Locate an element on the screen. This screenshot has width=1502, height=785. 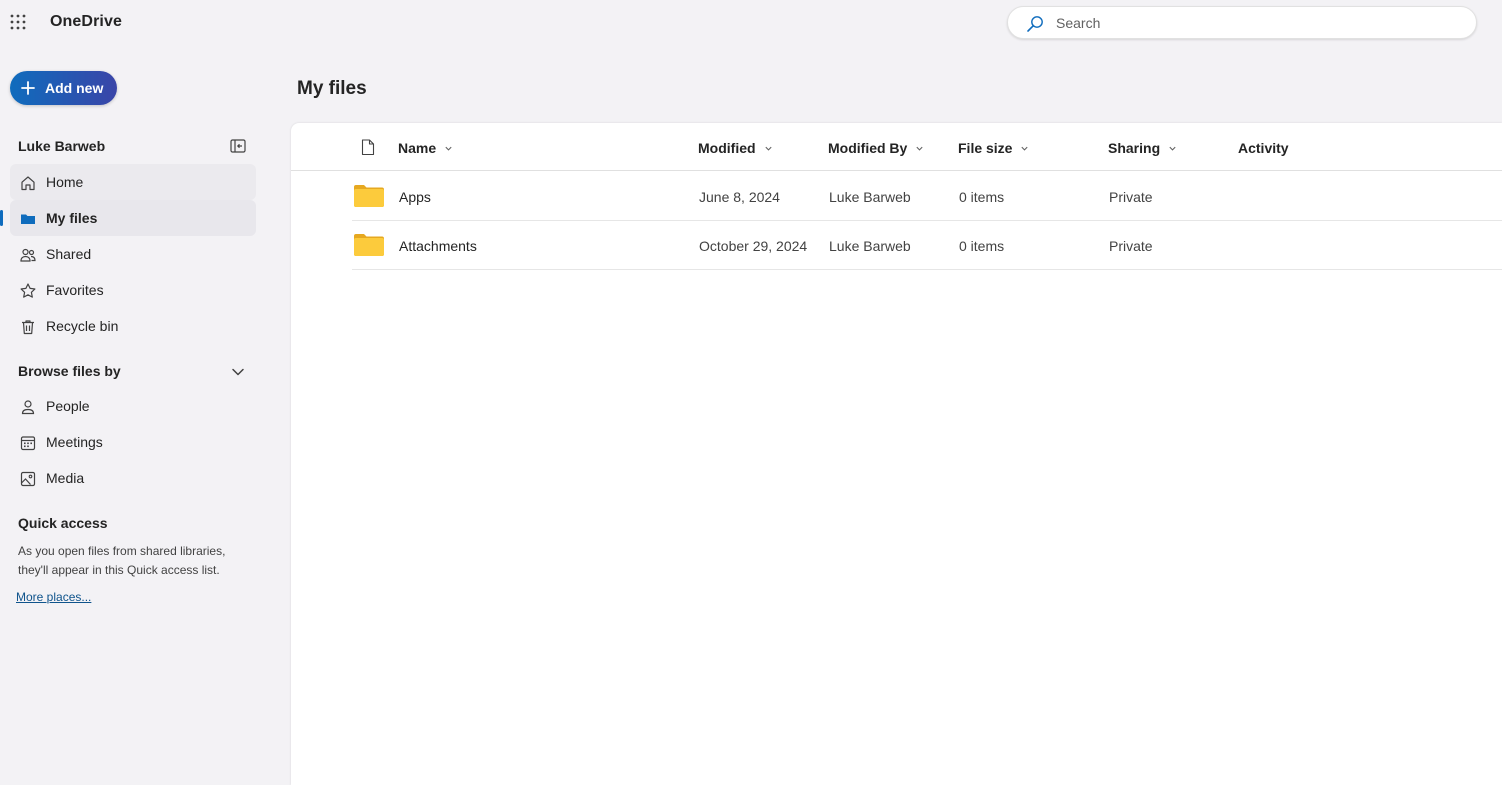
image-icon is located at coordinates (28, 479).